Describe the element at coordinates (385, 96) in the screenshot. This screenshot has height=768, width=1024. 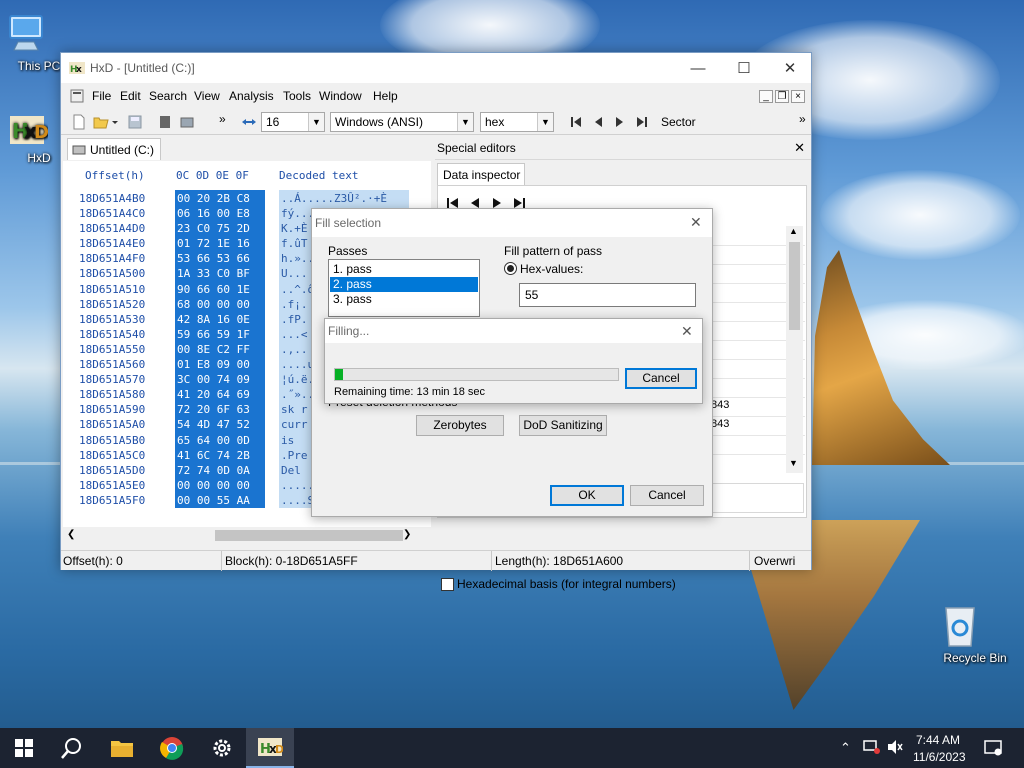
I see `menu-help: Help` at that location.